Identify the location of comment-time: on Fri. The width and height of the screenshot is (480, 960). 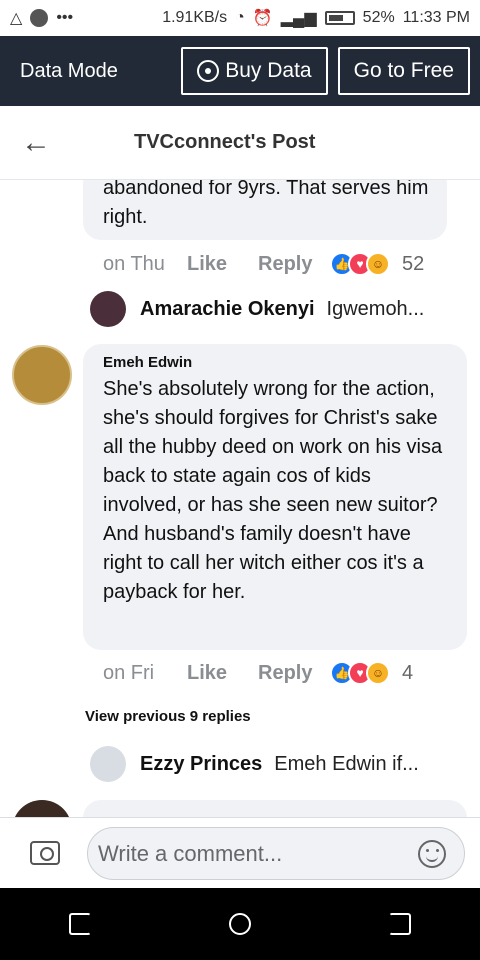
(129, 672).